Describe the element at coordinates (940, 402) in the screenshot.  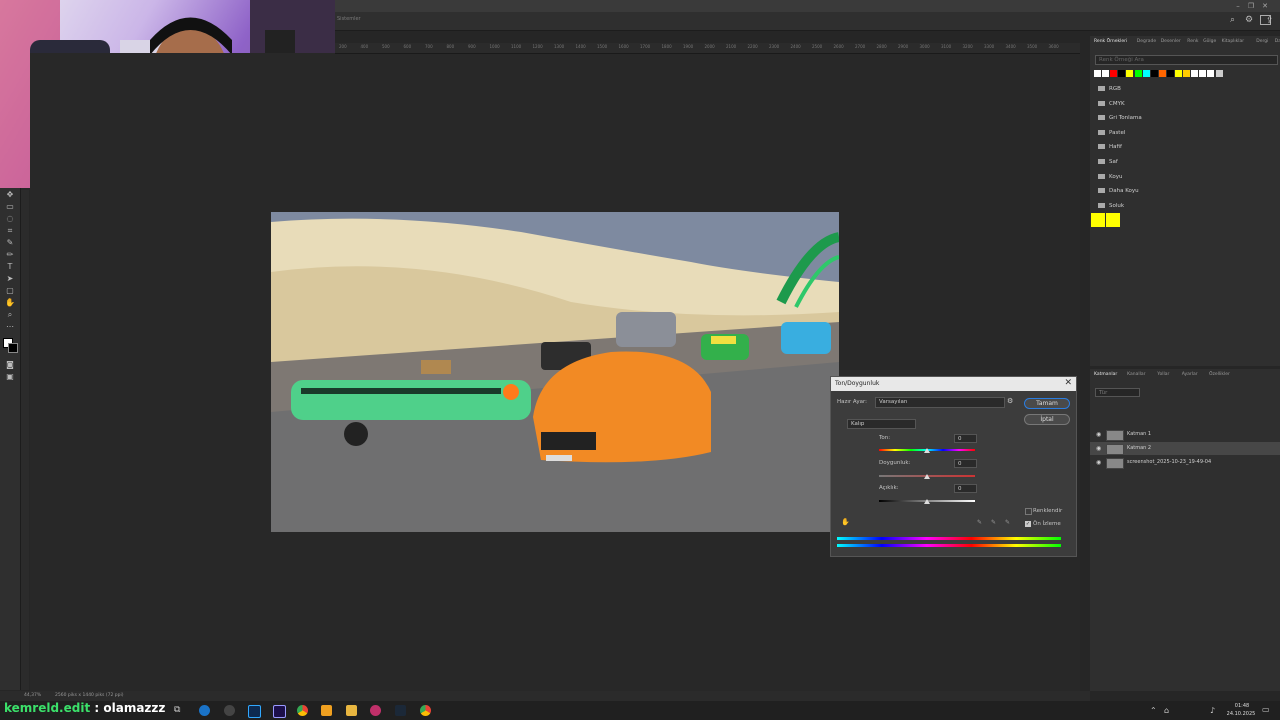
I see `preset-select: Varsayılan` at that location.